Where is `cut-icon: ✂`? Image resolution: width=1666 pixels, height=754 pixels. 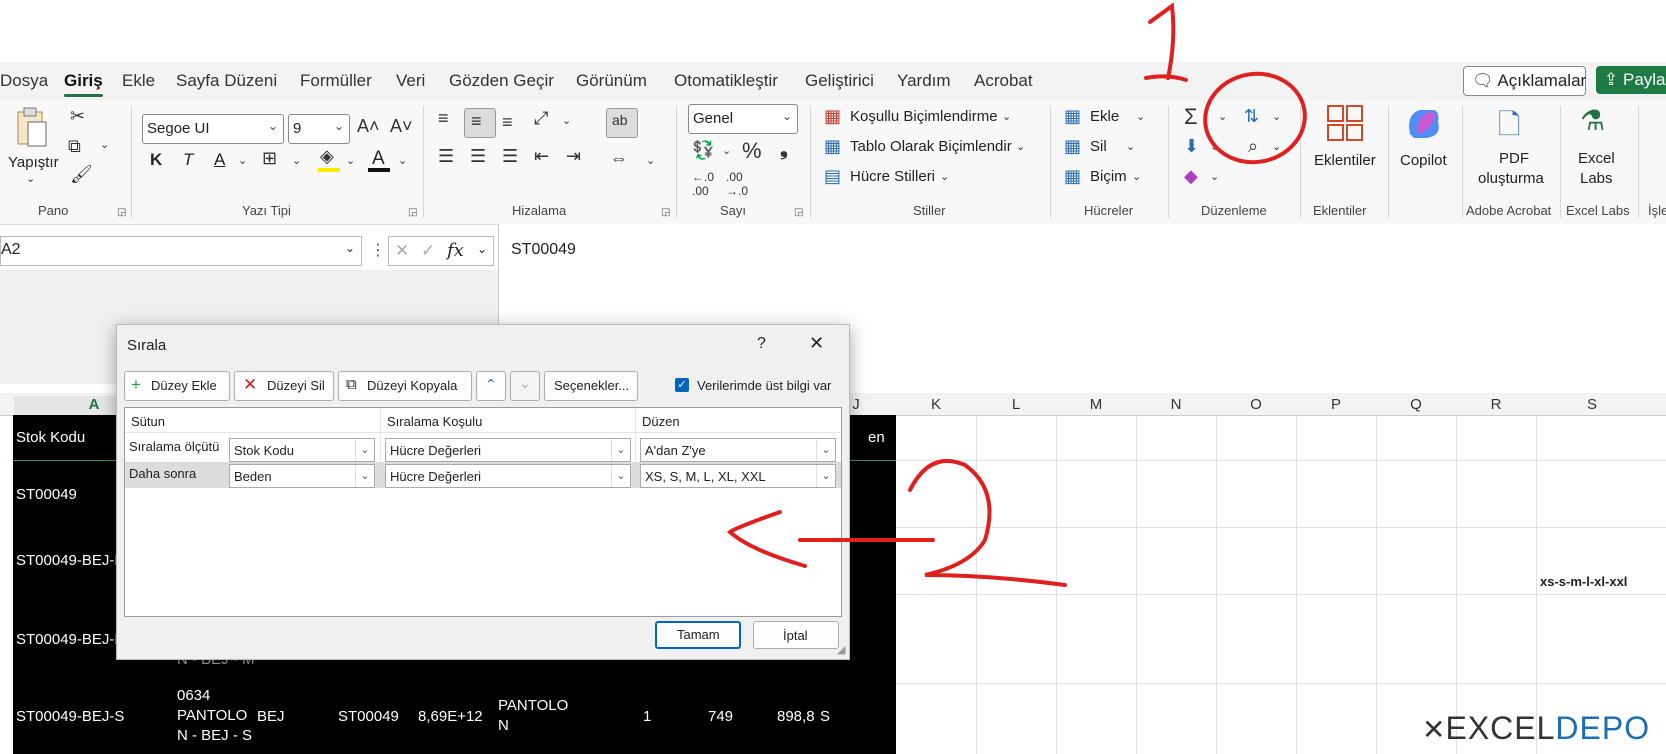 cut-icon: ✂ is located at coordinates (77, 116).